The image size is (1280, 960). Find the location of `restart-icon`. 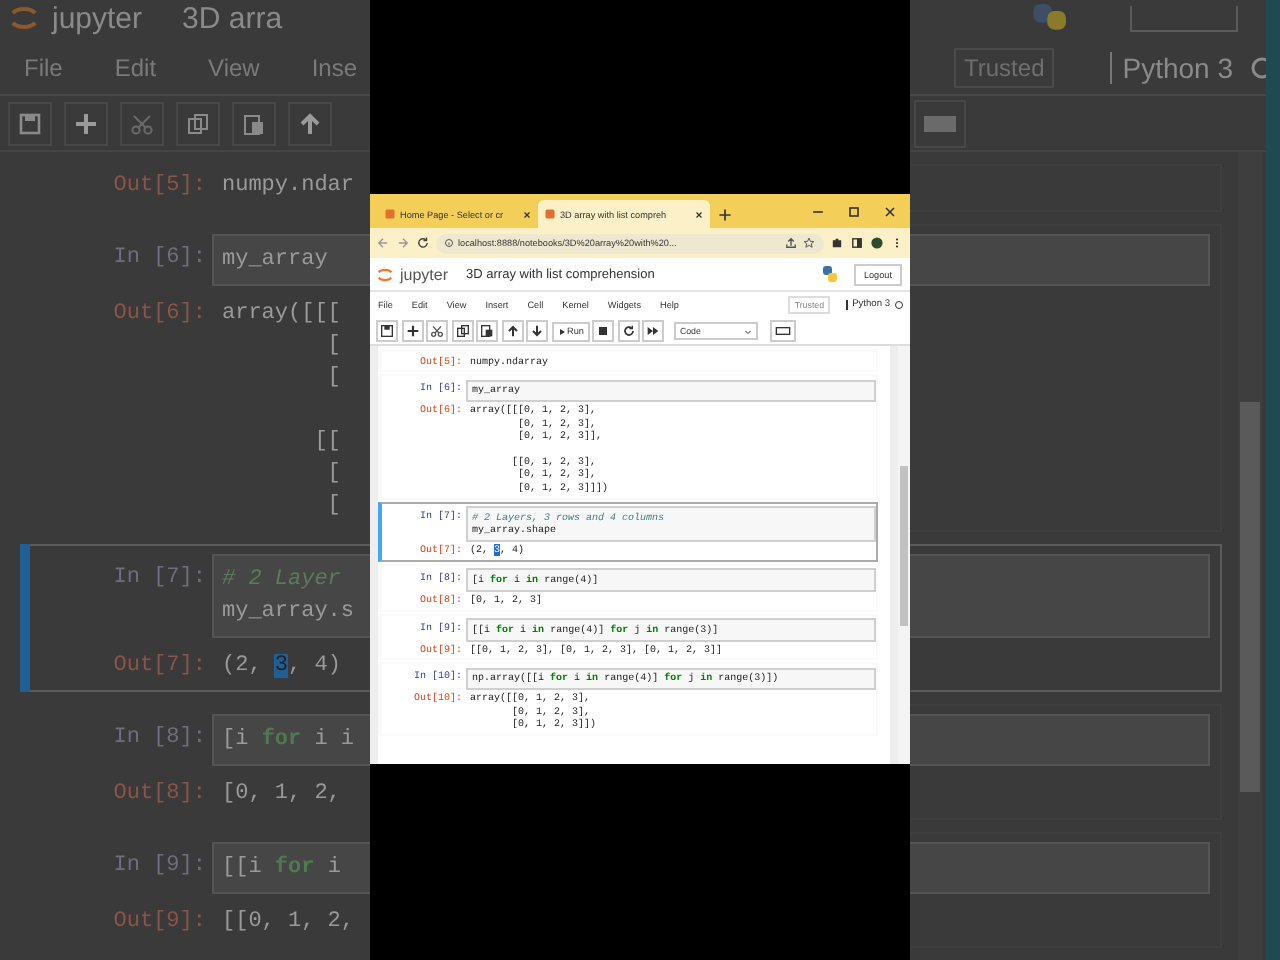

restart-icon is located at coordinates (628, 331).